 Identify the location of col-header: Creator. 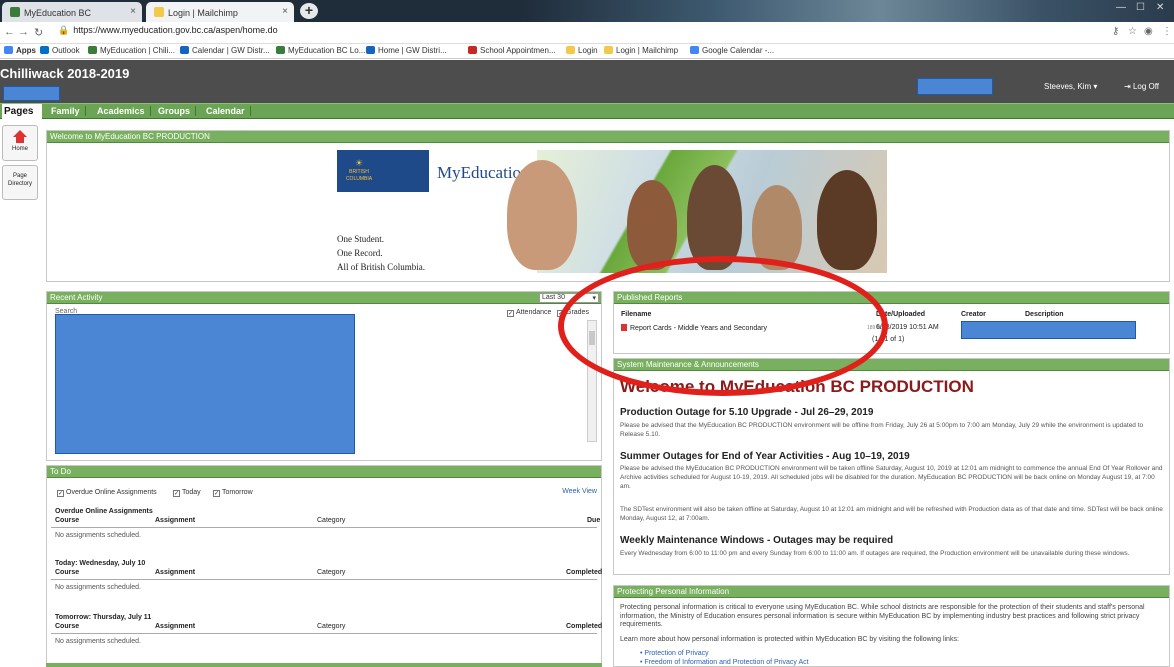
(973, 314).